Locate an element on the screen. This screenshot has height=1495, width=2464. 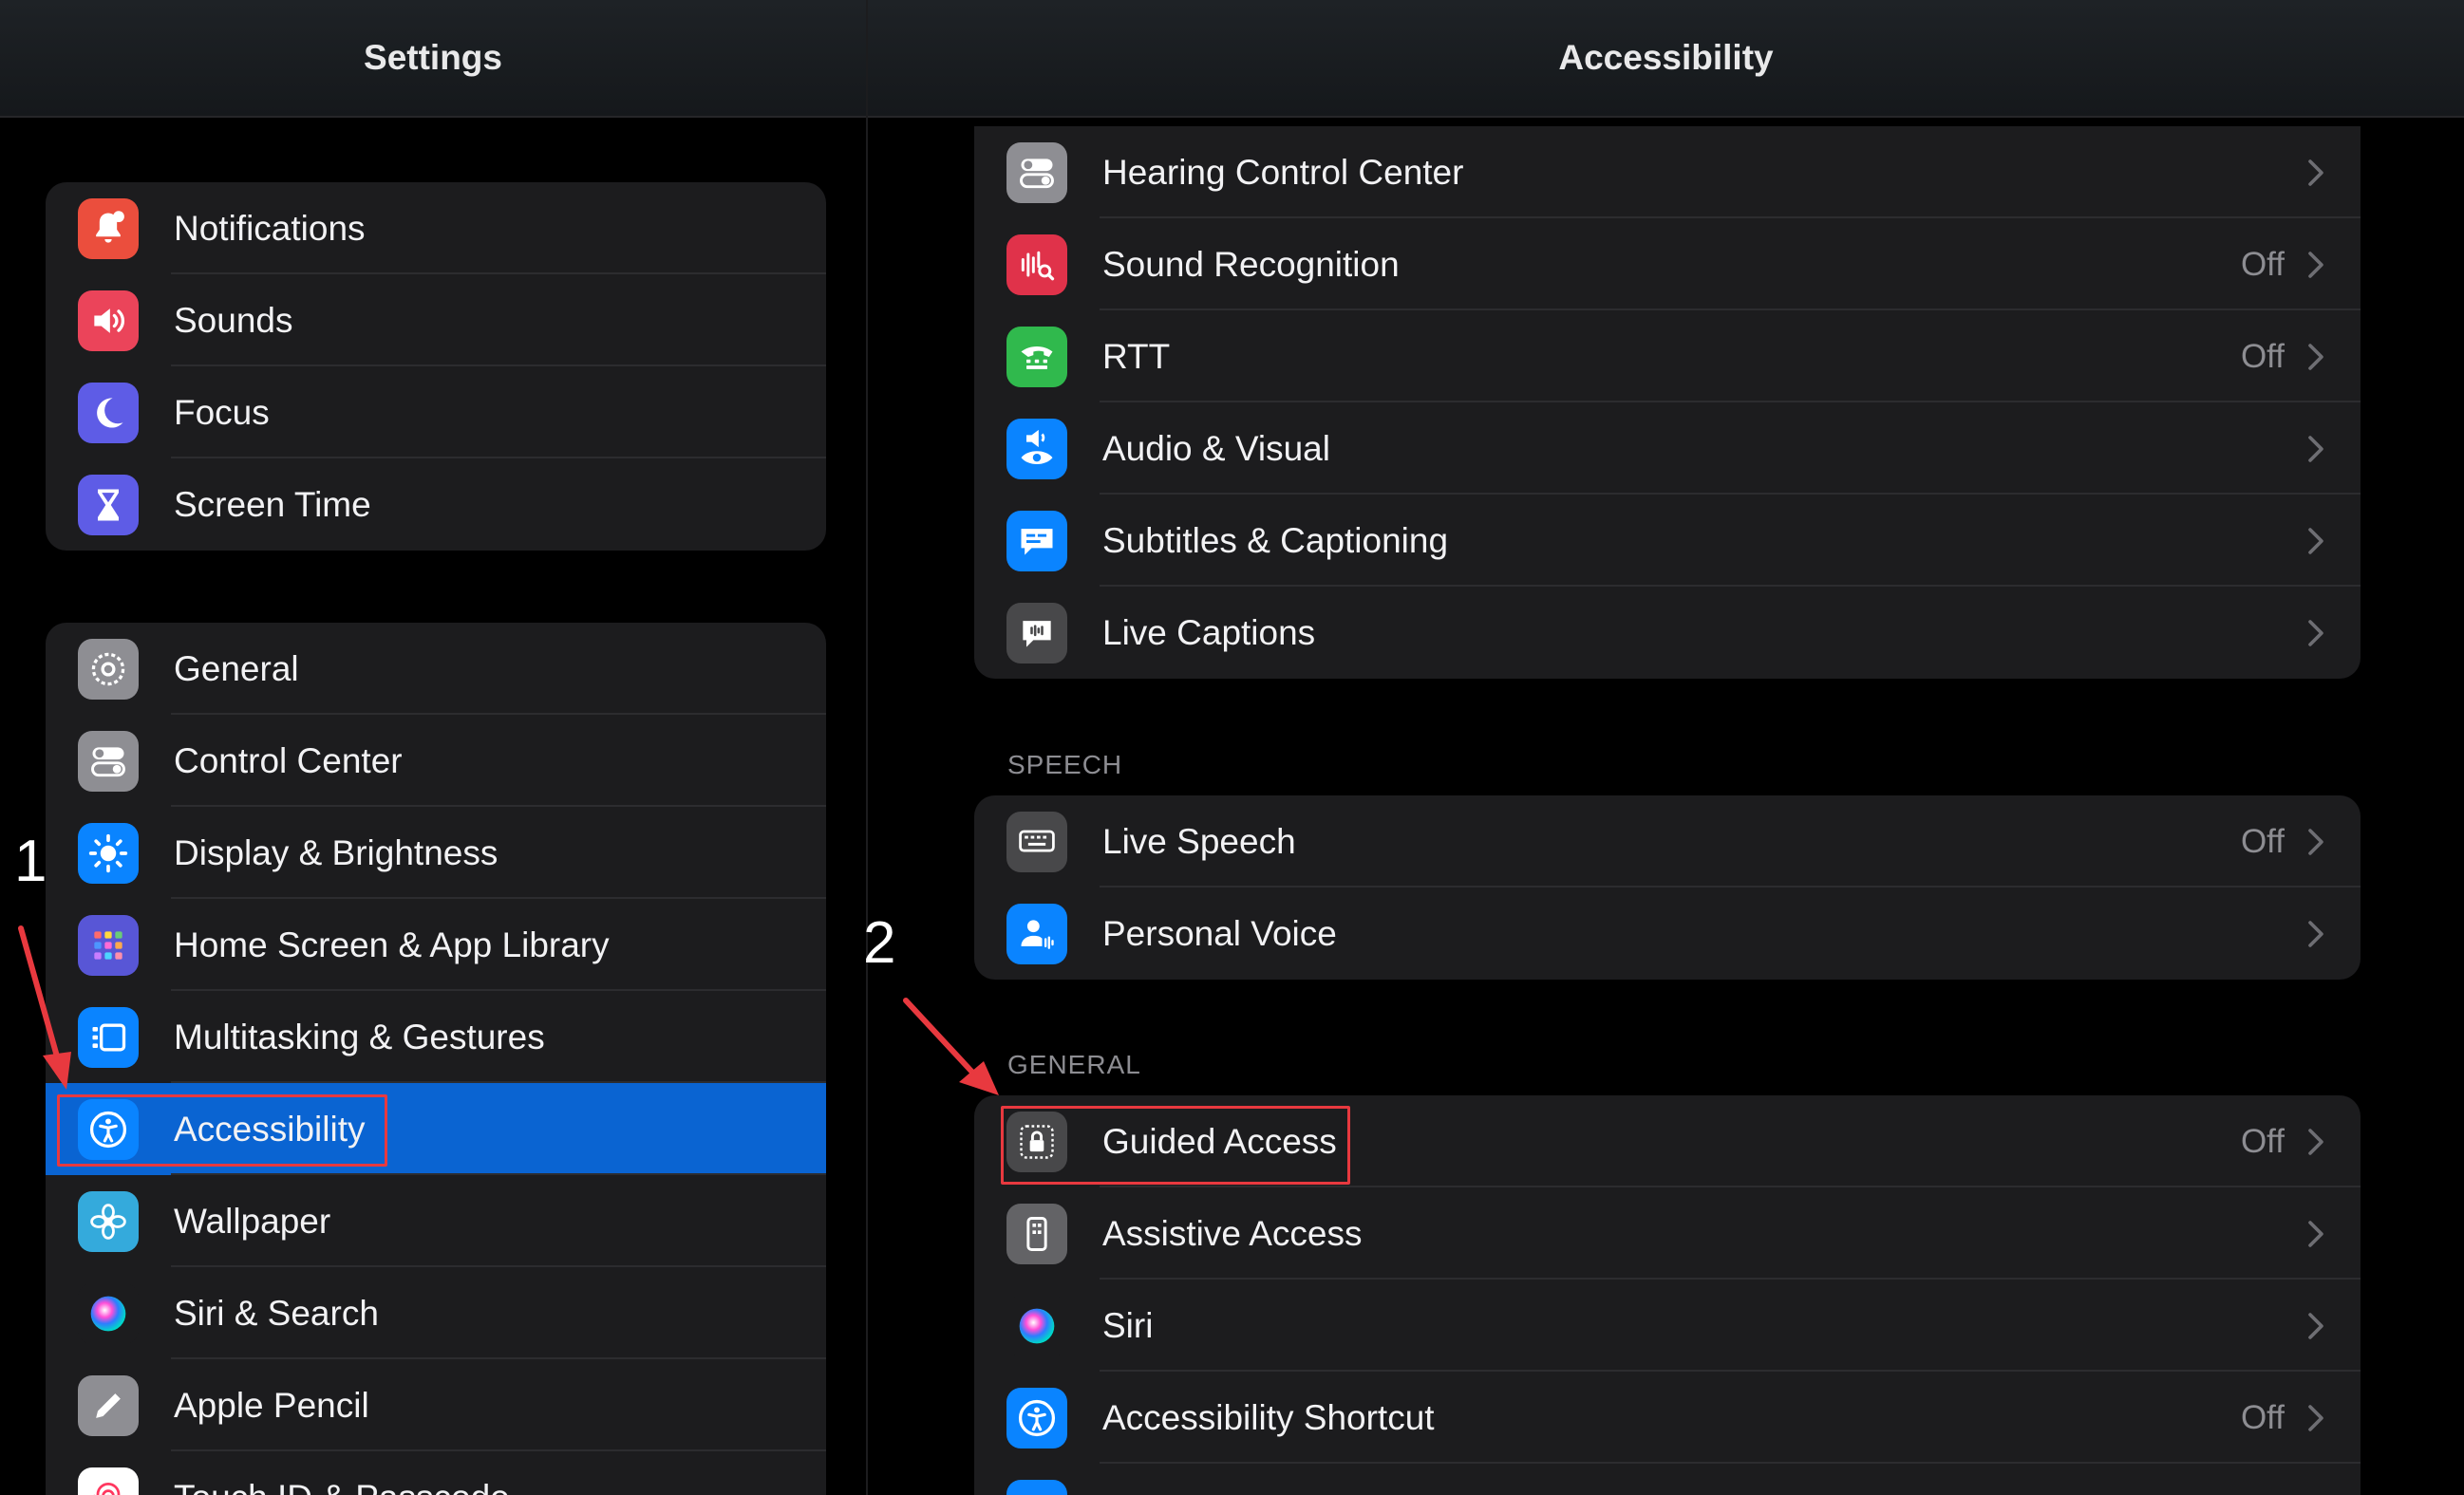
sidebar-item-siri-and-search: Siri & Search is located at coordinates (436, 1313).